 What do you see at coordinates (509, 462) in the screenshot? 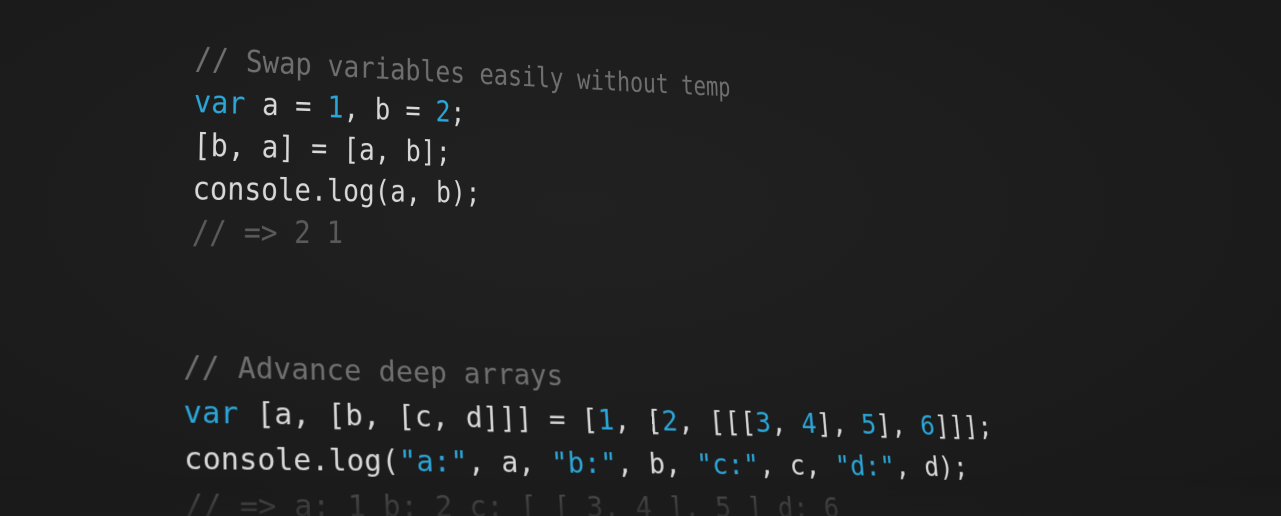
I see `code-text: , a,` at bounding box center [509, 462].